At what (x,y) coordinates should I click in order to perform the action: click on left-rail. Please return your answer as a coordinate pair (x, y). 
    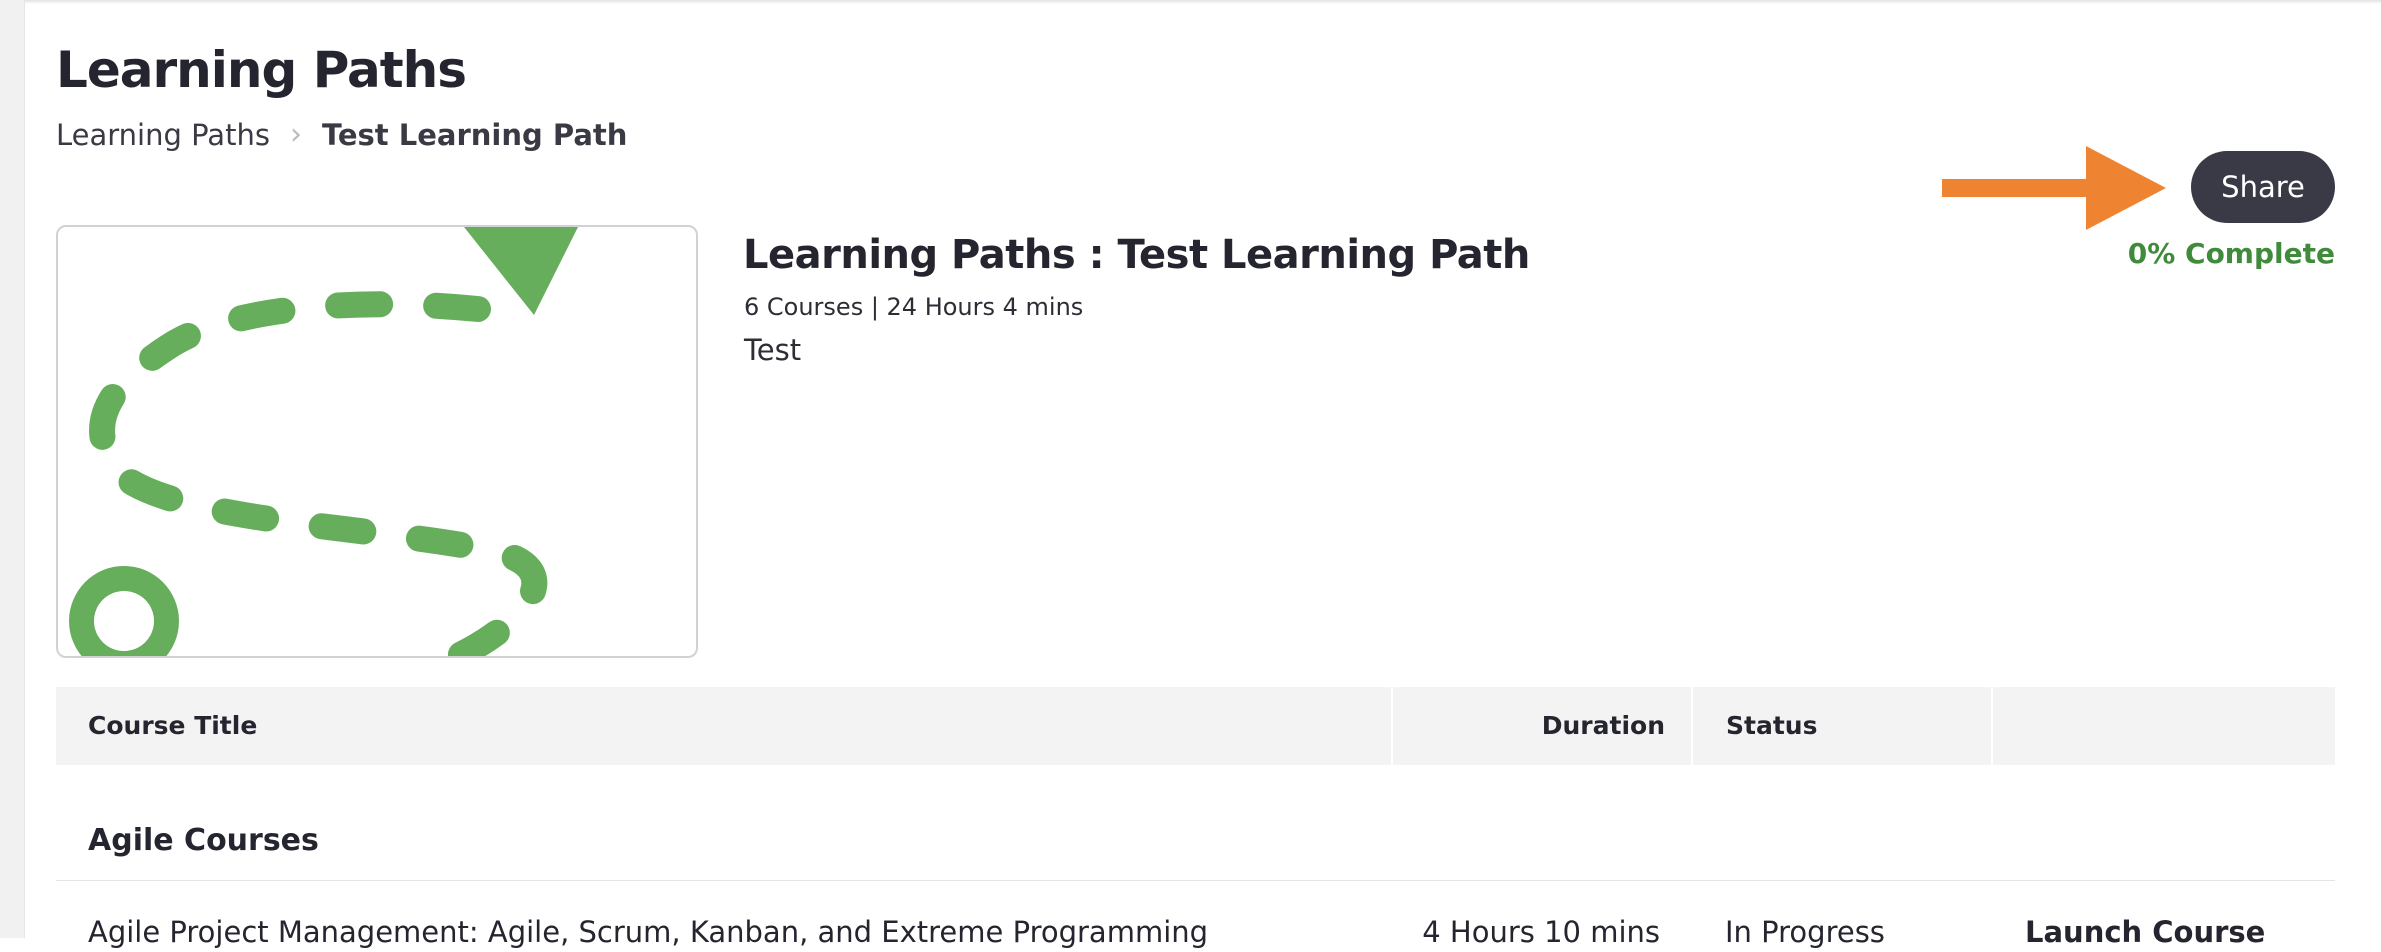
    Looking at the image, I should click on (12, 469).